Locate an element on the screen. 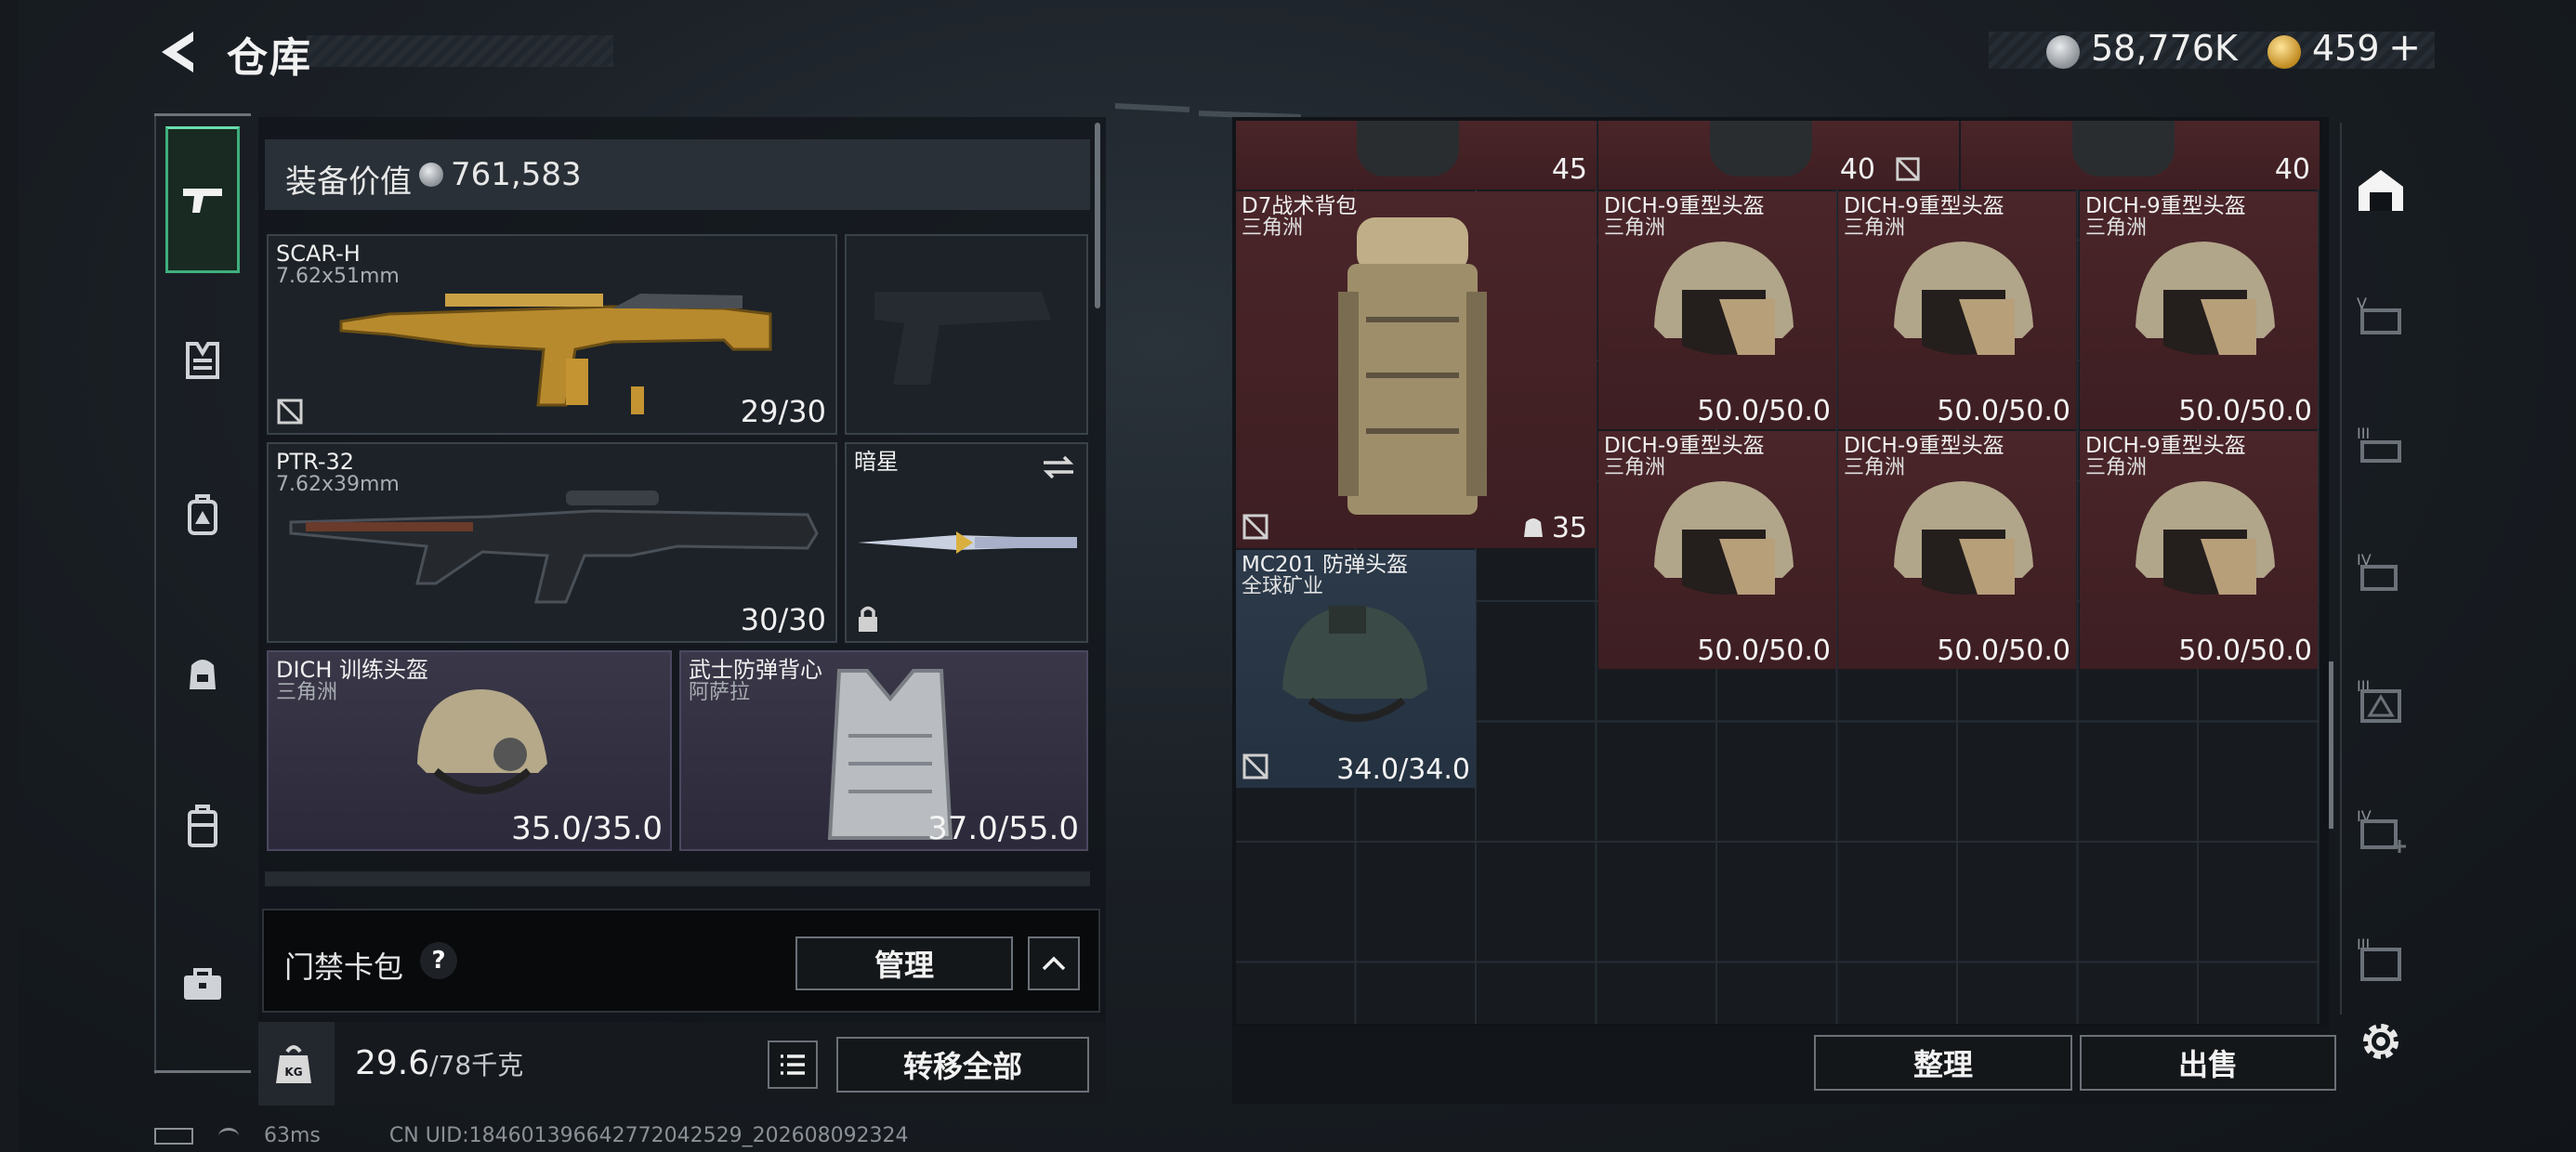 The image size is (2576, 1152). equipment-value: 761,583 is located at coordinates (516, 174).